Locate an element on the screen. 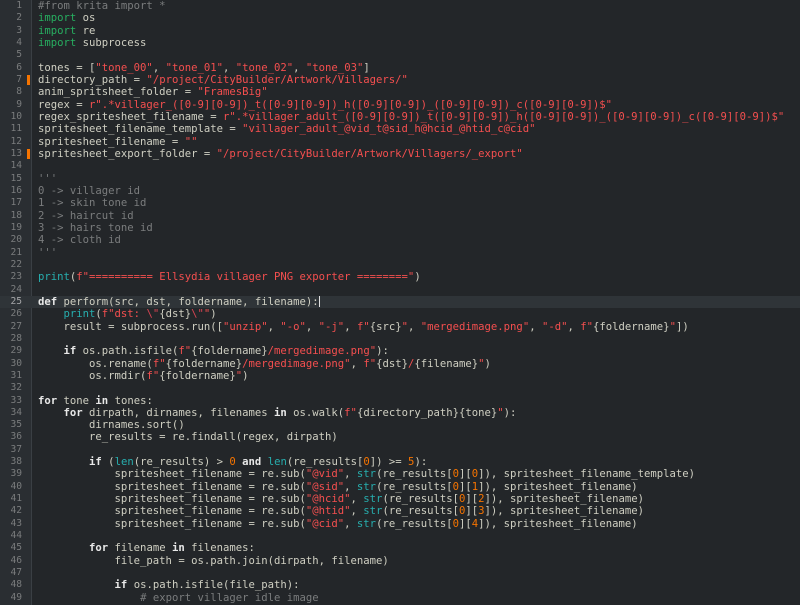 This screenshot has width=800, height=605. code-line-17: 17 1 -> skin tone id is located at coordinates (400, 203).